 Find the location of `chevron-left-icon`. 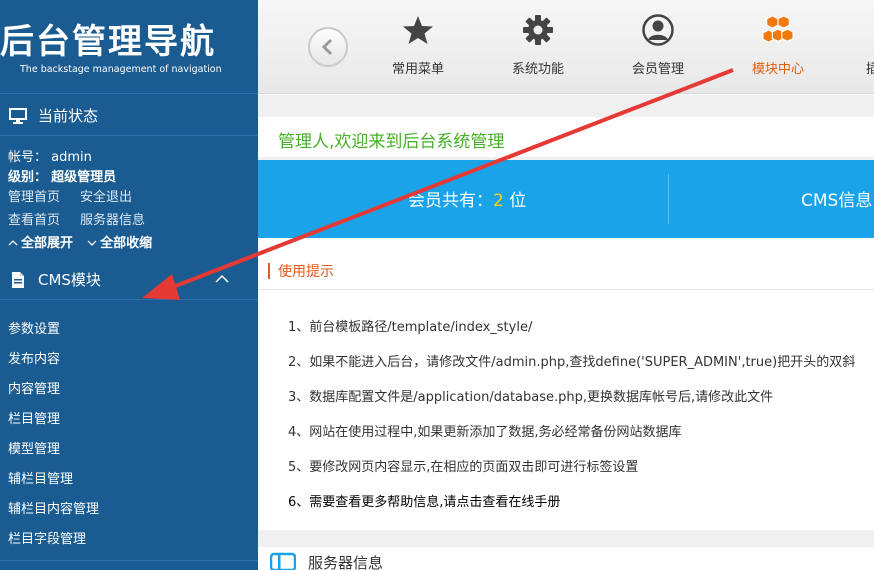

chevron-left-icon is located at coordinates (327, 47).